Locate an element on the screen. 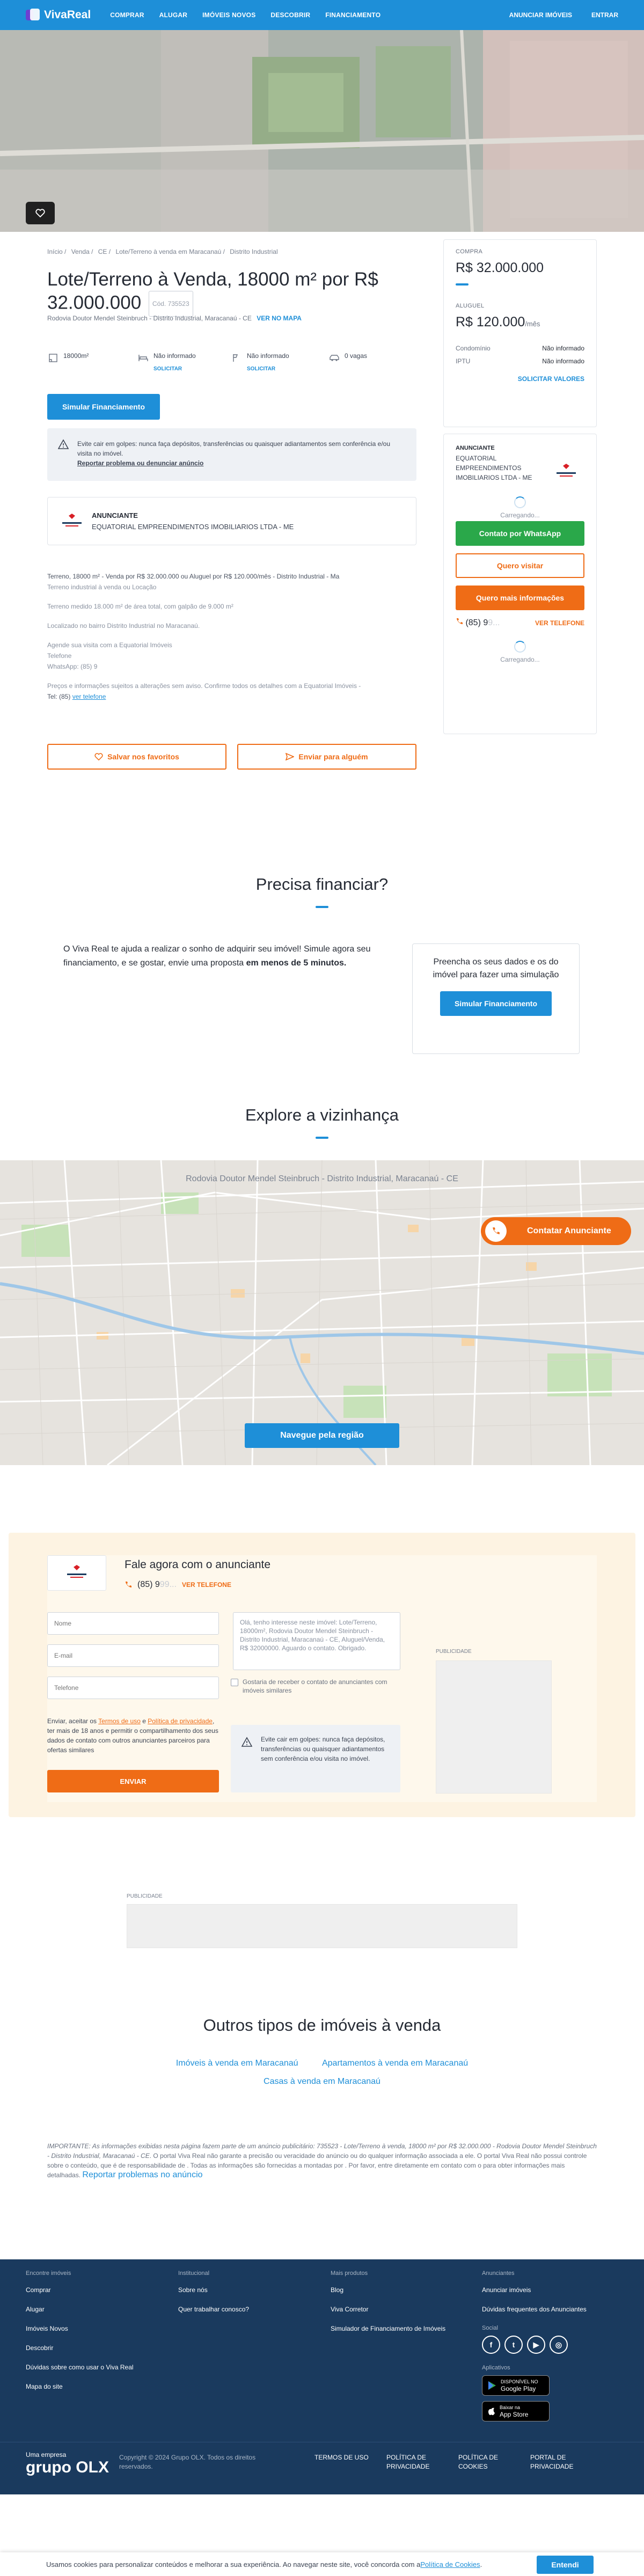 This screenshot has height=2576, width=644. footer-link: Blog is located at coordinates (400, 2290).